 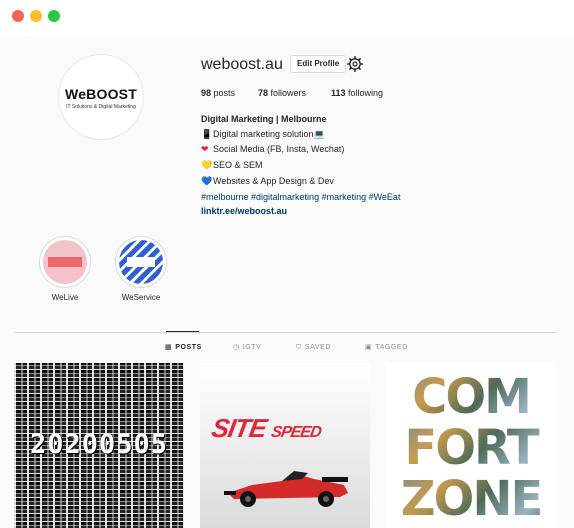 I want to click on bio-line: 📱Digital marketing solution💻, so click(x=300, y=135).